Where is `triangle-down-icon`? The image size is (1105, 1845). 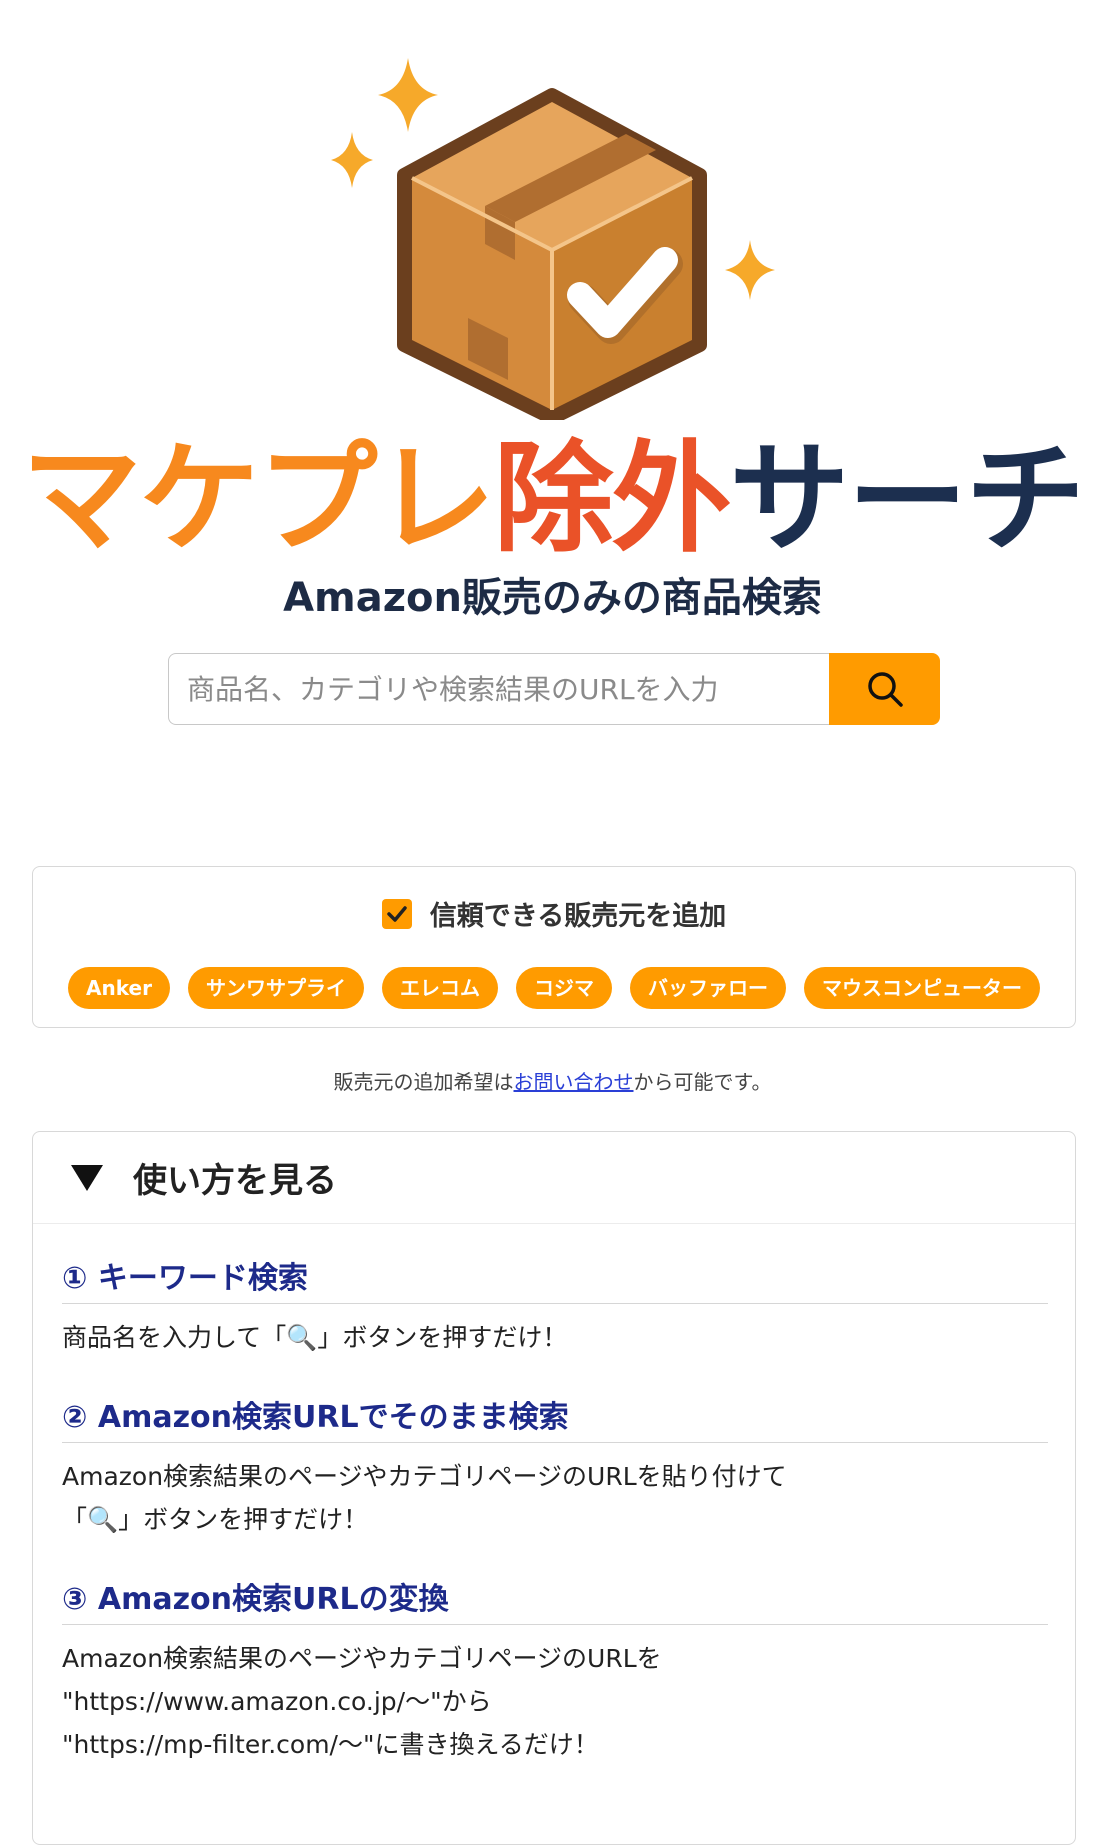 triangle-down-icon is located at coordinates (87, 1177).